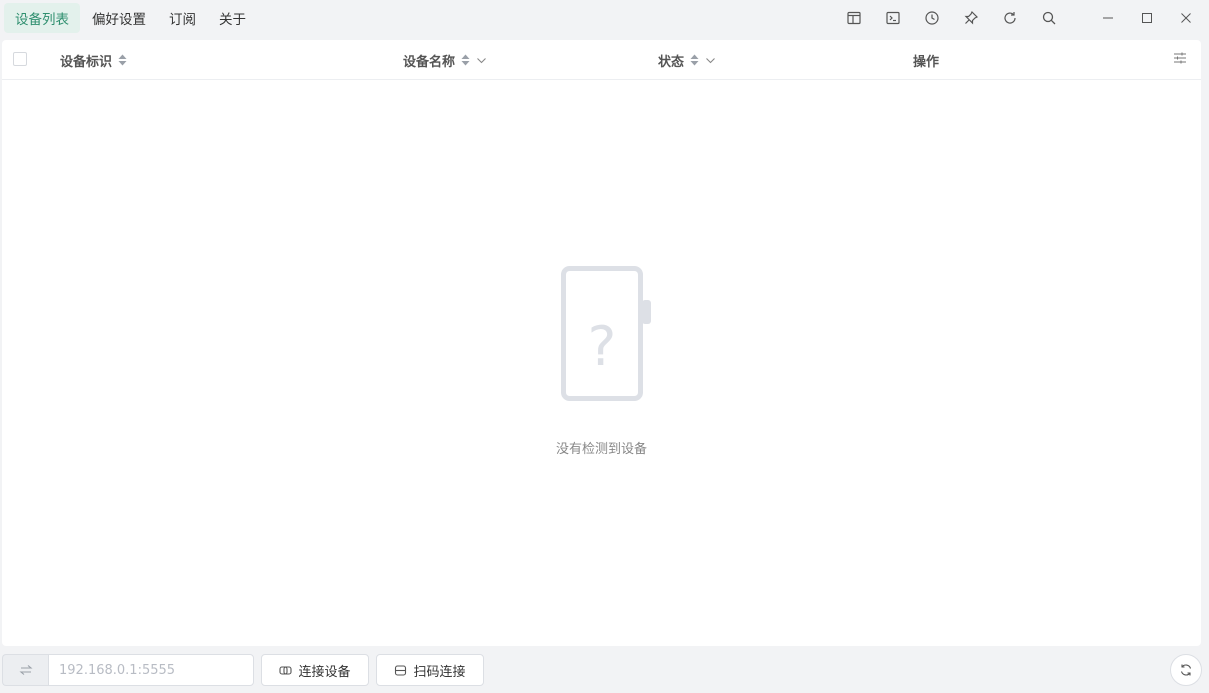  I want to click on scan-connect-button: 扫码连接, so click(430, 670).